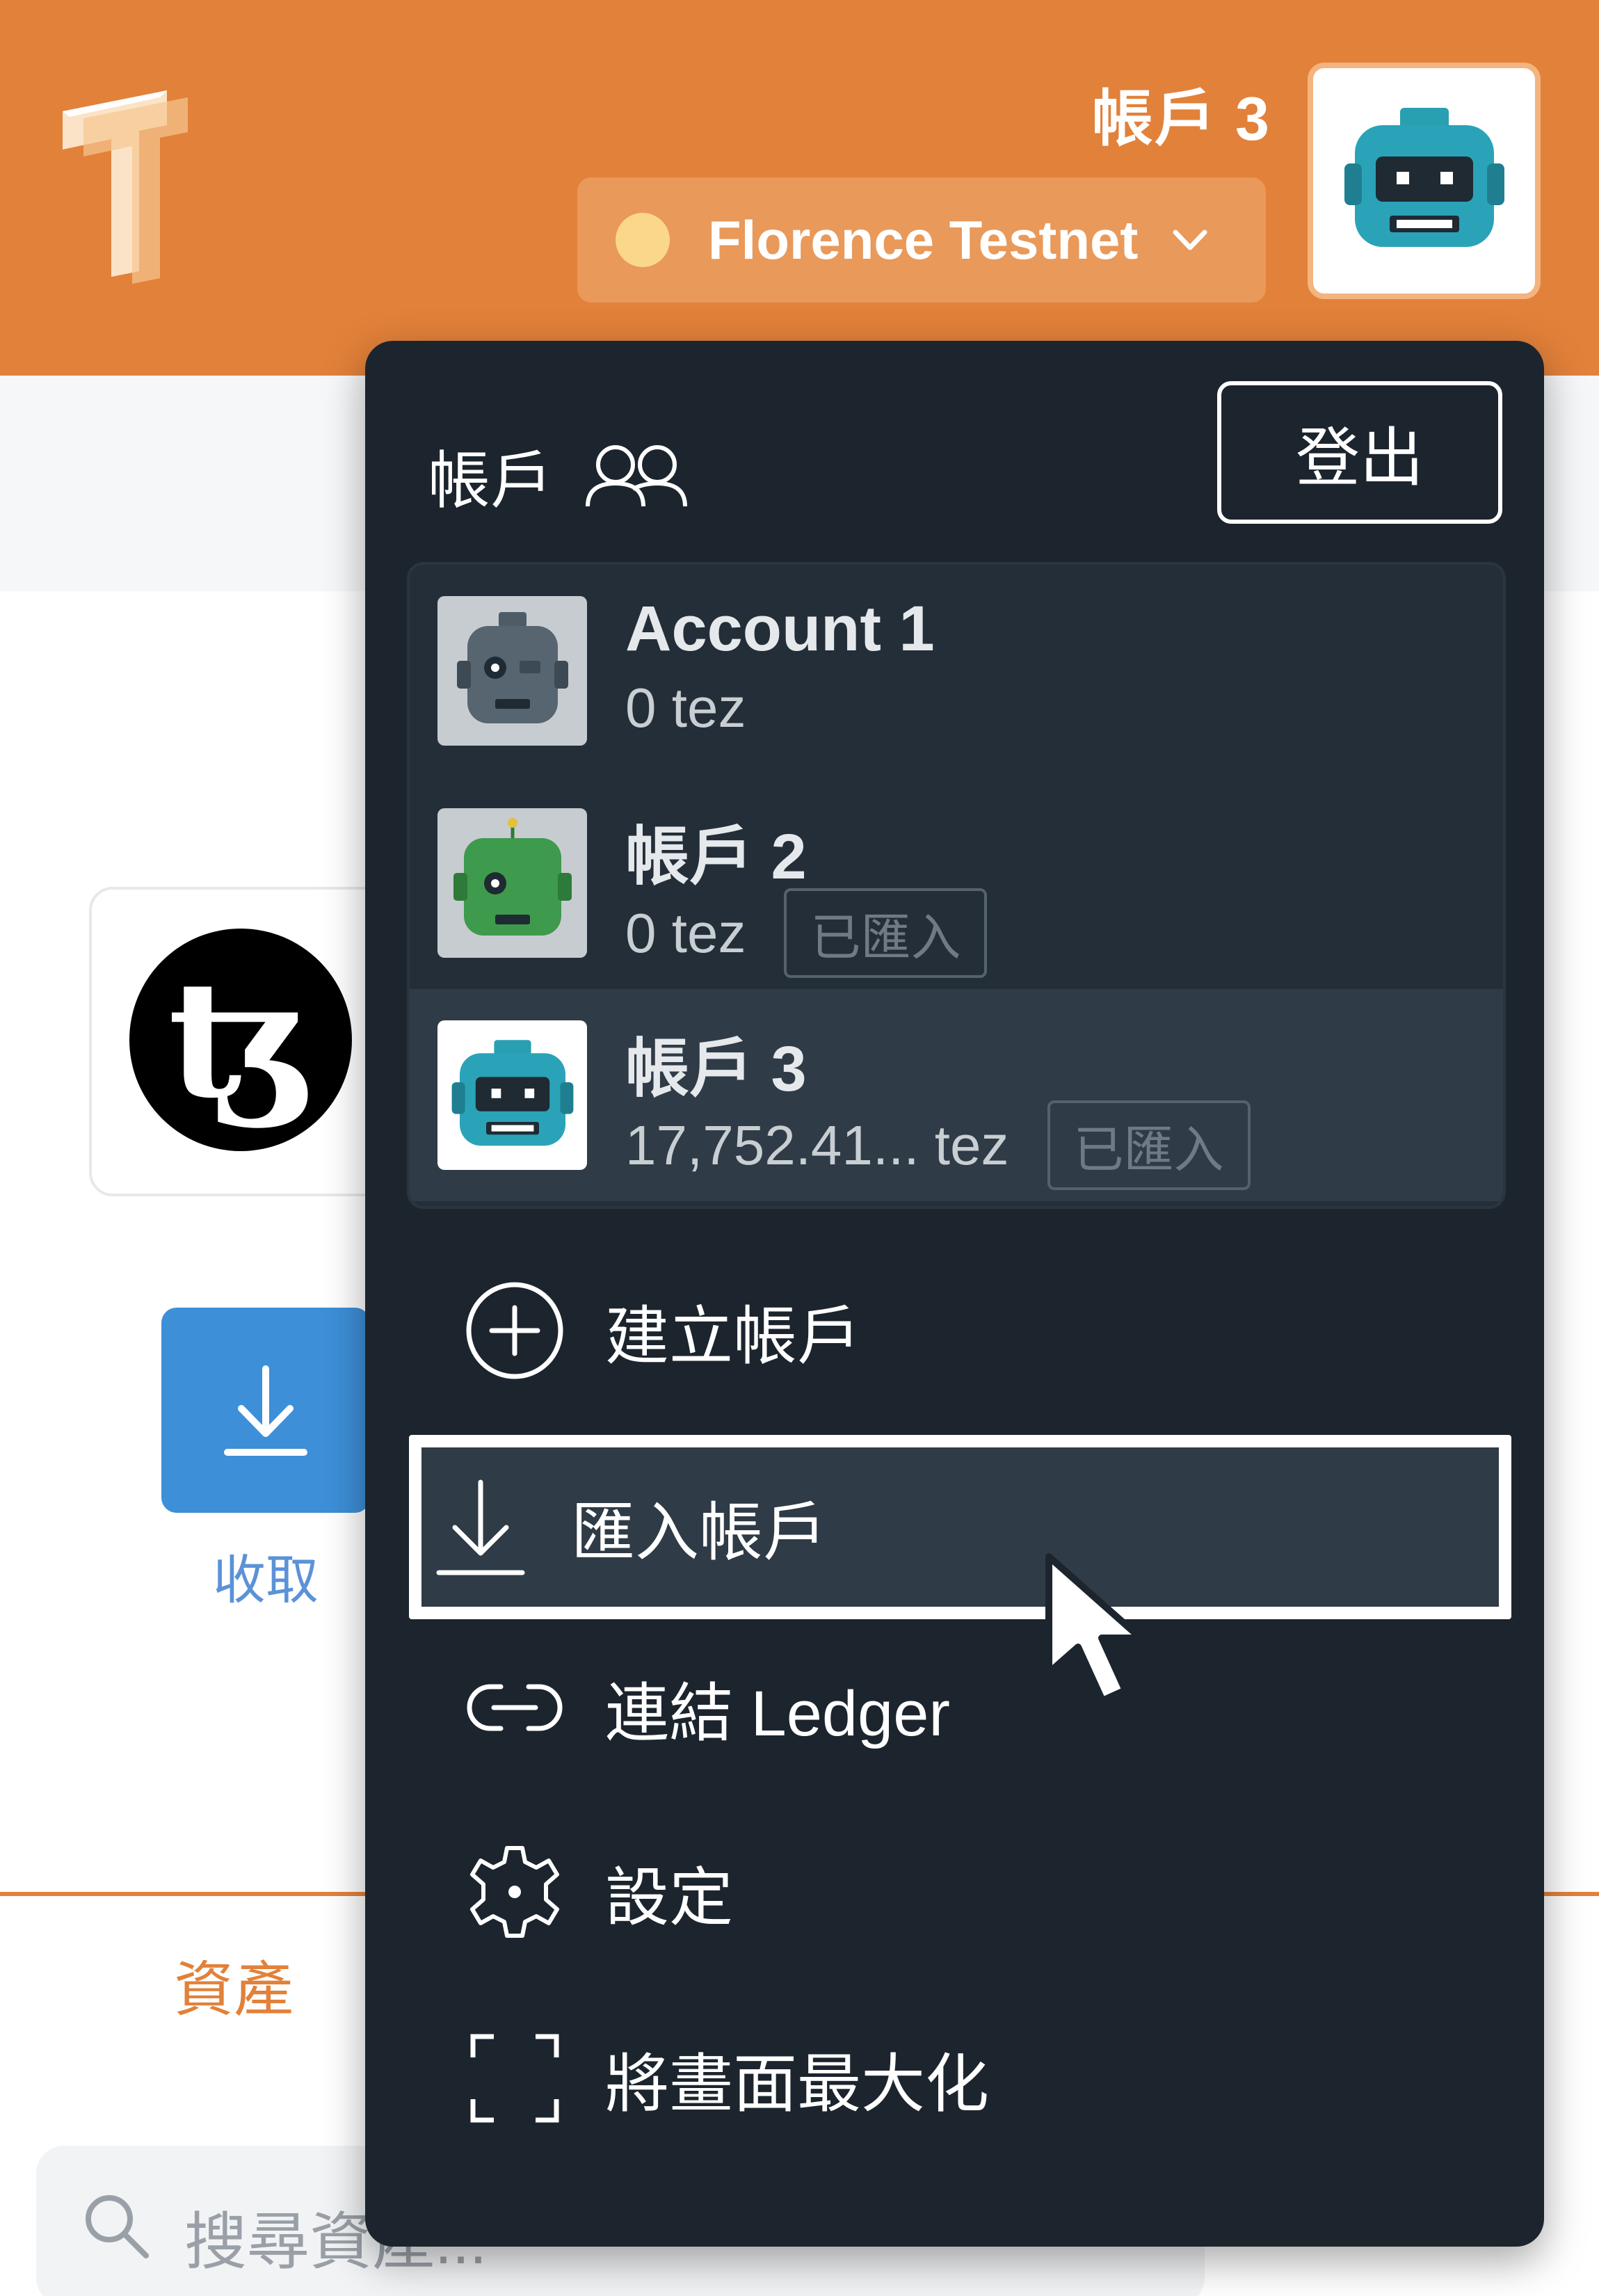  Describe the element at coordinates (266, 1580) in the screenshot. I see `receive-label: 收取` at that location.